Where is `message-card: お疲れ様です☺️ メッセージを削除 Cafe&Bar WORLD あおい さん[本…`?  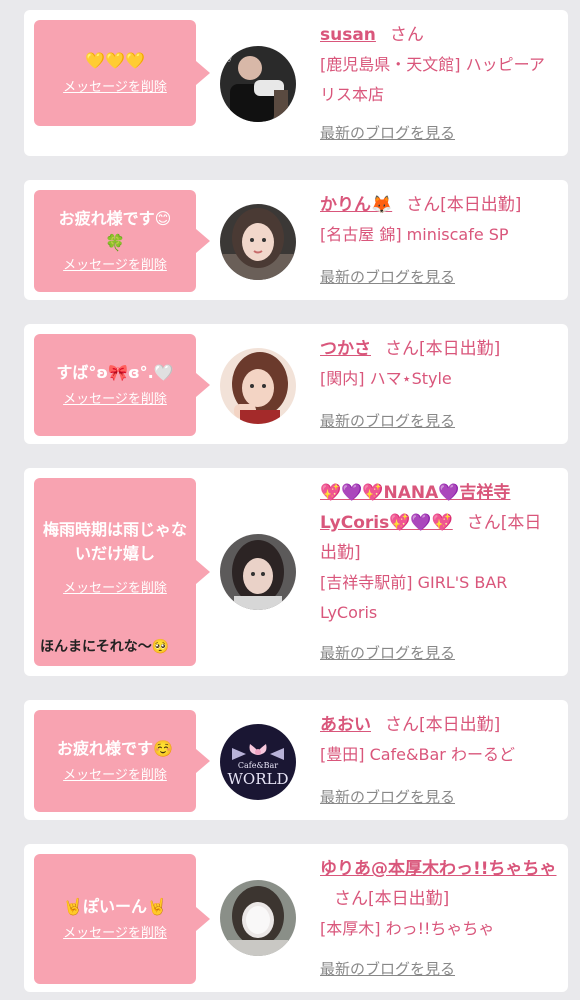
message-card: お疲れ様です☺️ メッセージを削除 Cafe&Bar WORLD あおい さん[本… is located at coordinates (296, 760).